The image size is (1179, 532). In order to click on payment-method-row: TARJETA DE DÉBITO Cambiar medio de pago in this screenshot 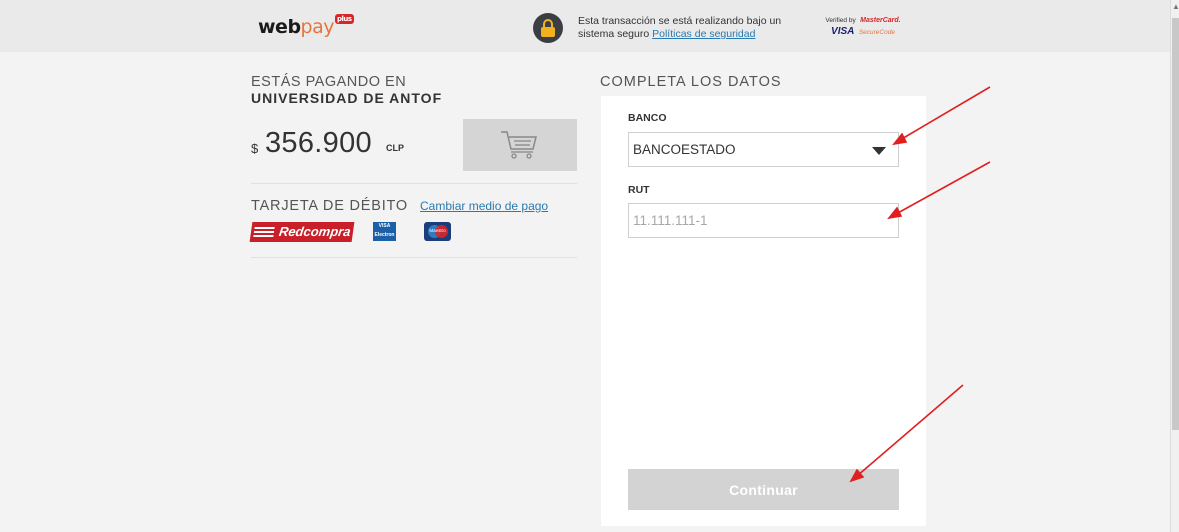, I will do `click(414, 206)`.